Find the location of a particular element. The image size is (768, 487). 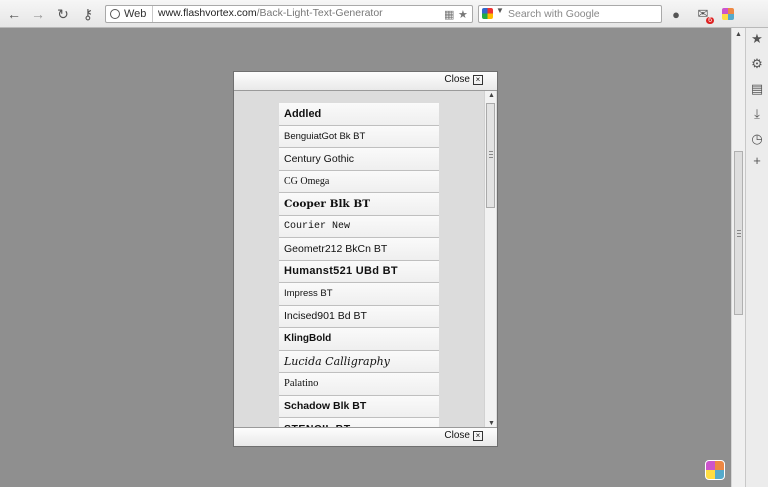

globe-icon is located at coordinates (115, 14).